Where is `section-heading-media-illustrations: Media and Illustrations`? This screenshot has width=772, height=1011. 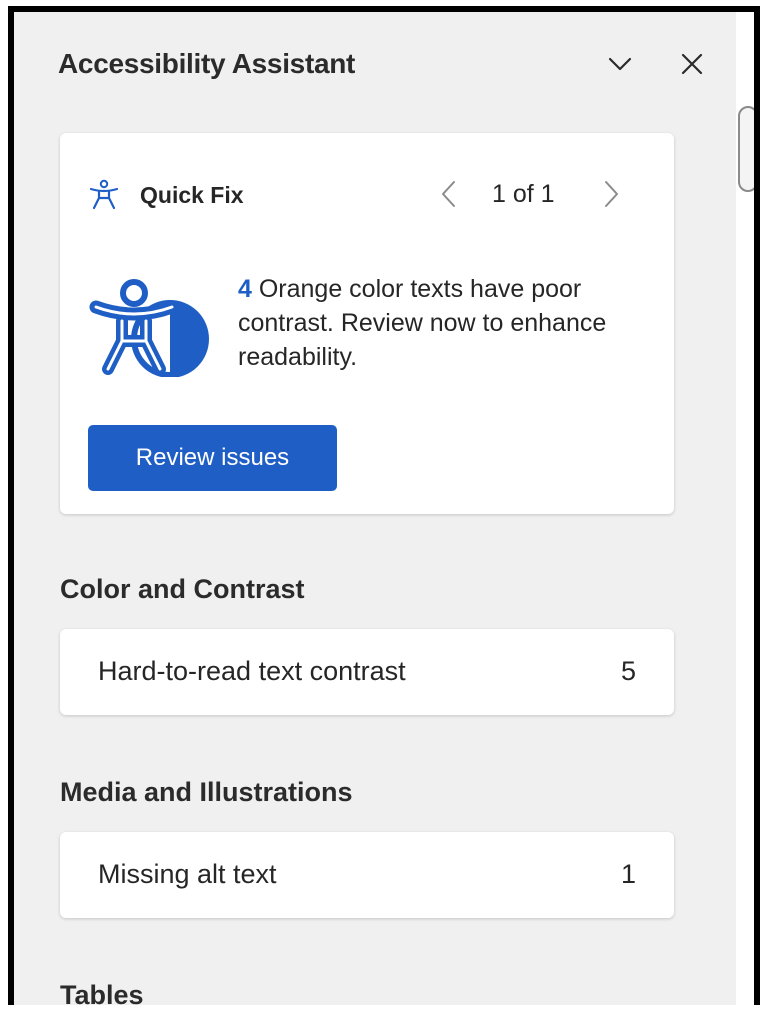
section-heading-media-illustrations: Media and Illustrations is located at coordinates (206, 792).